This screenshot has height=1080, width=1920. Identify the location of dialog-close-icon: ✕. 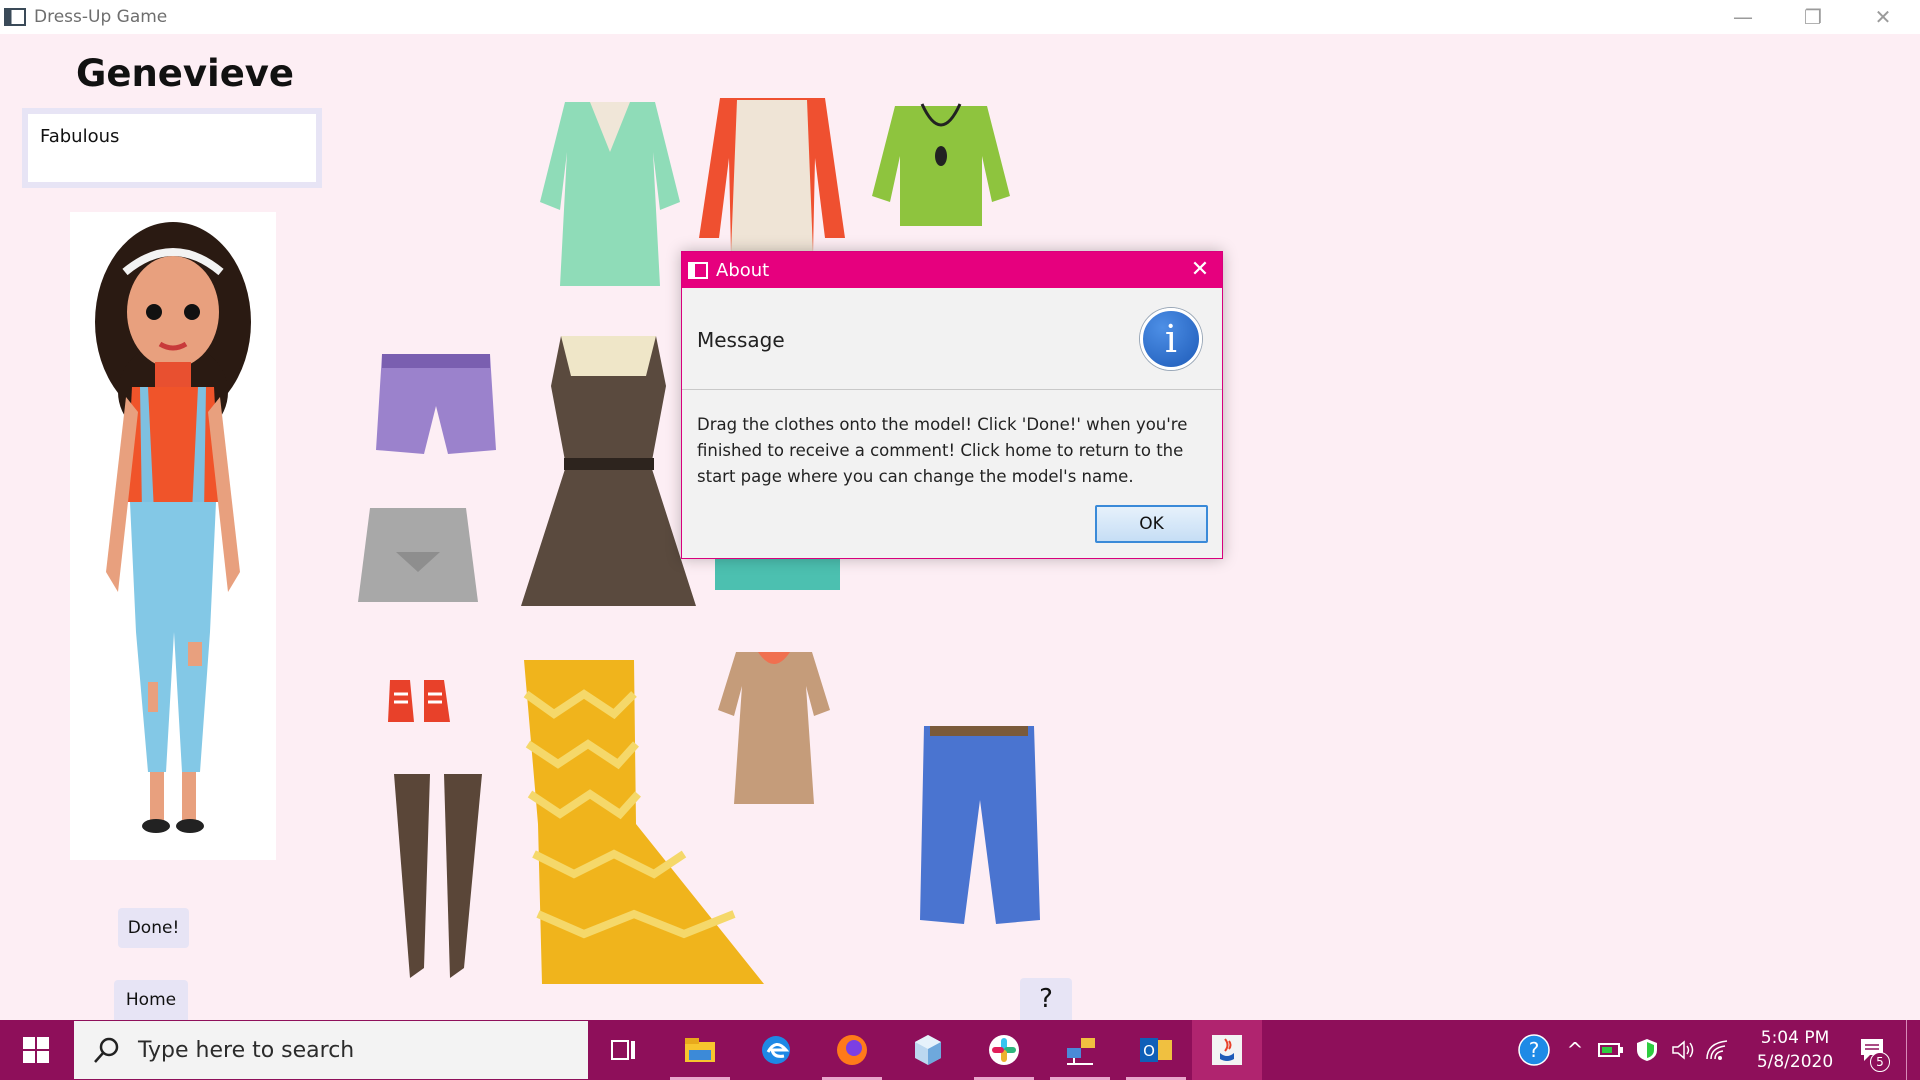
(1200, 270).